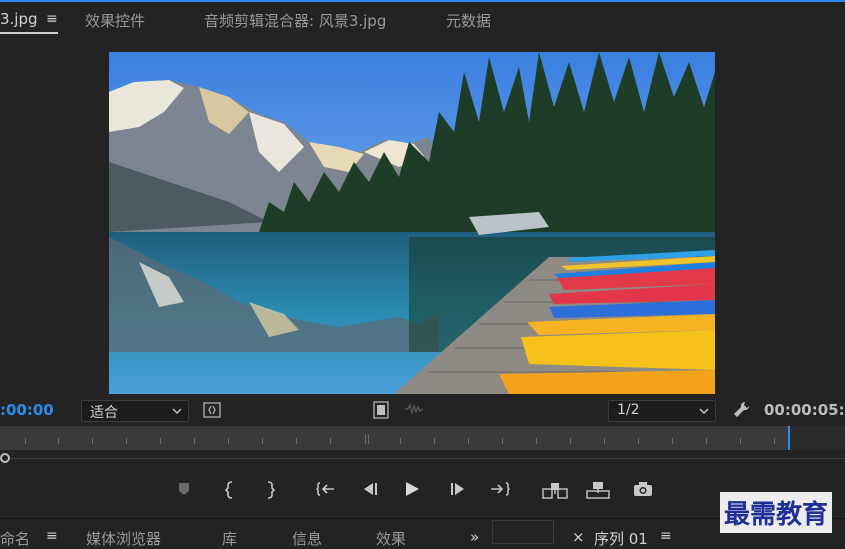 The image size is (845, 549). I want to click on zoom-level-select: 适合, so click(135, 411).